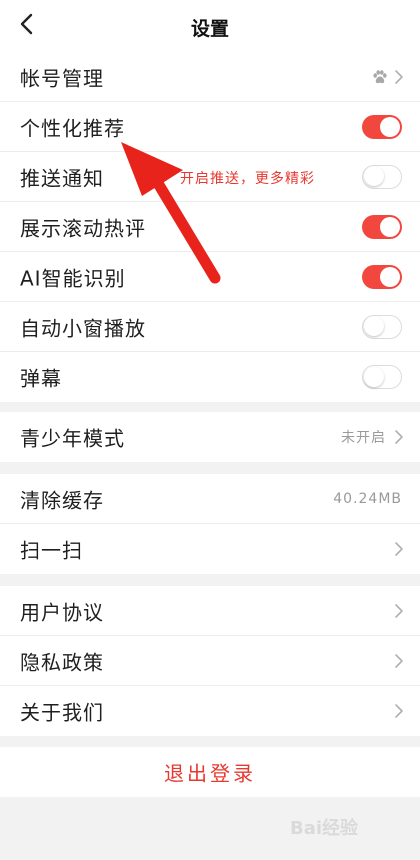  What do you see at coordinates (209, 29) in the screenshot?
I see `page-title: 设置` at bounding box center [209, 29].